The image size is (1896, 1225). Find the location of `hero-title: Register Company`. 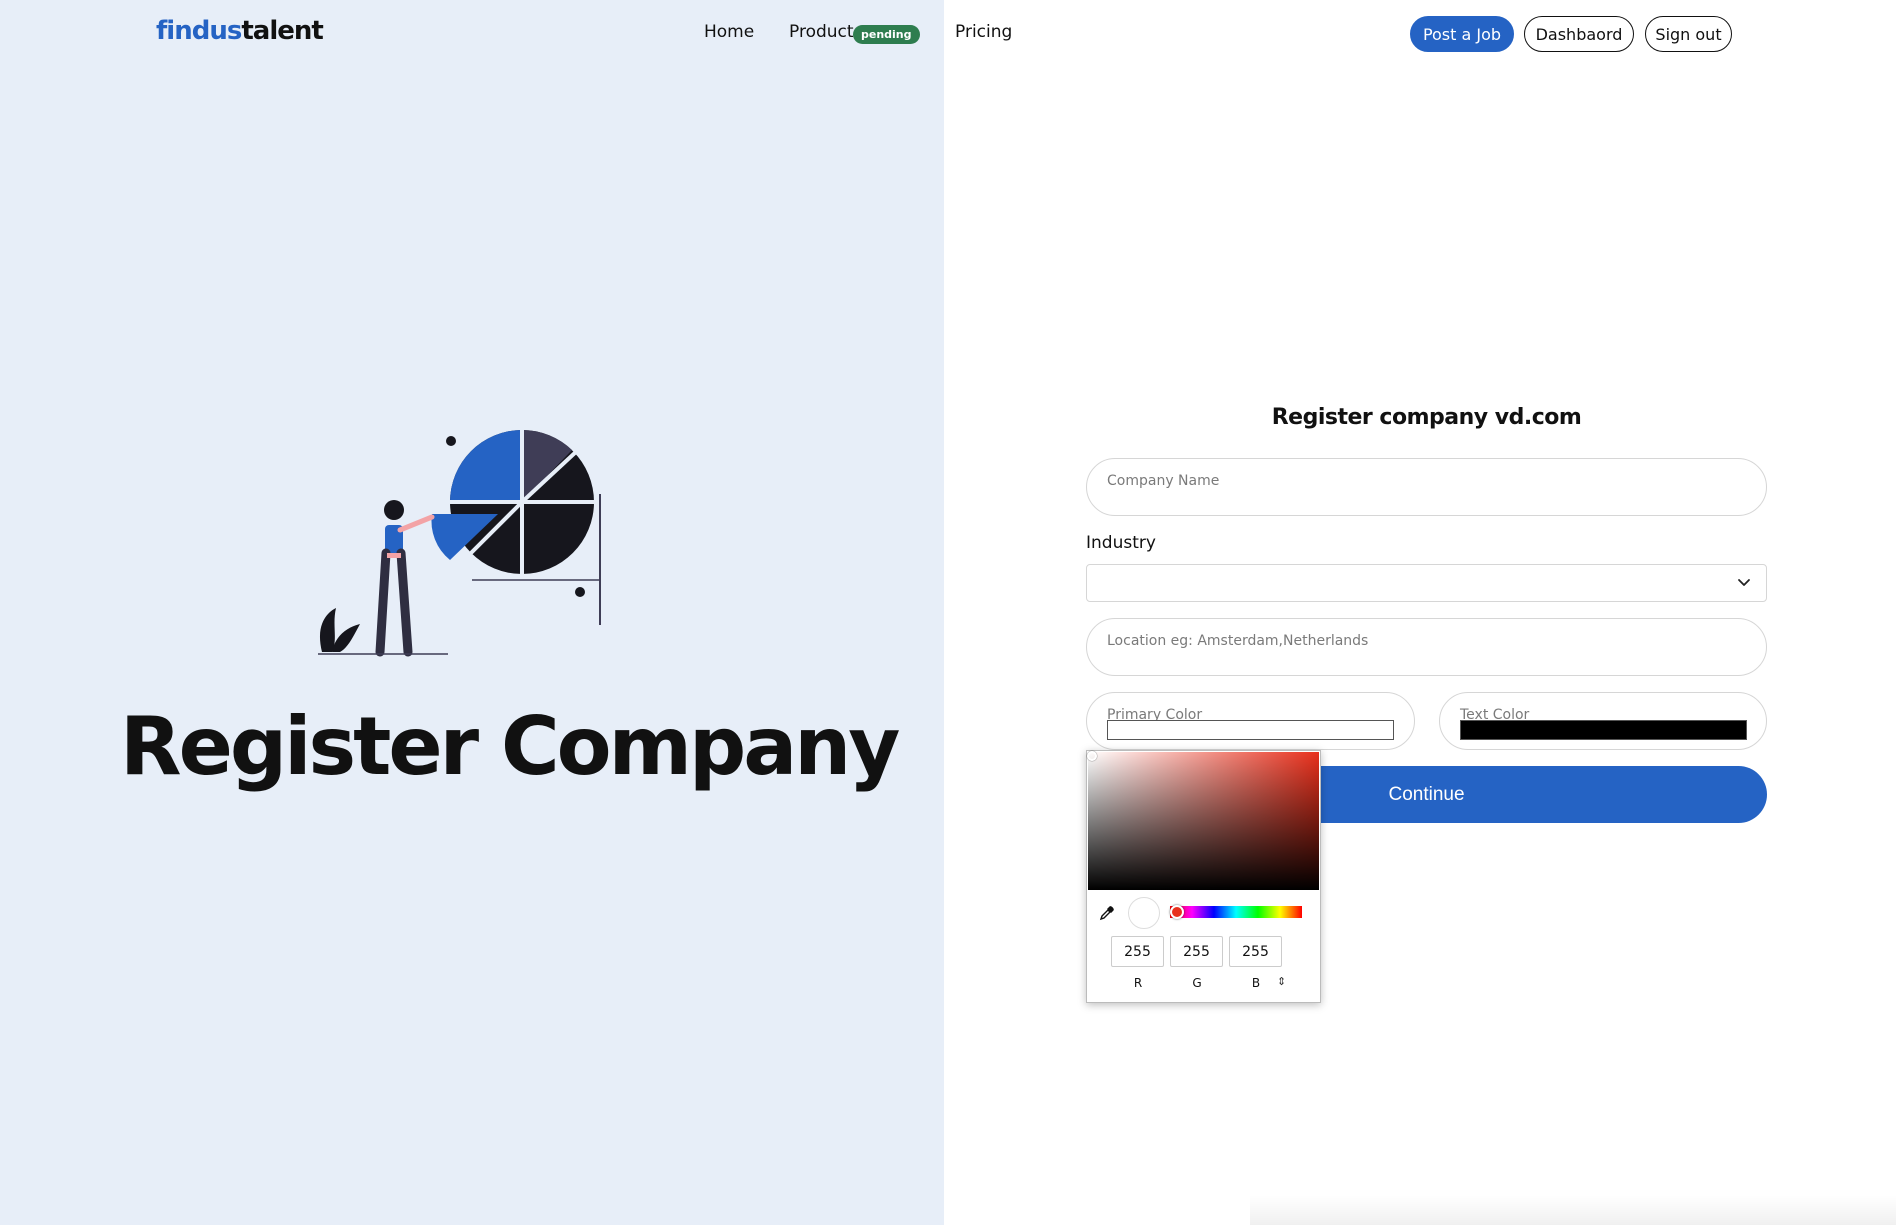

hero-title: Register Company is located at coordinates (510, 746).